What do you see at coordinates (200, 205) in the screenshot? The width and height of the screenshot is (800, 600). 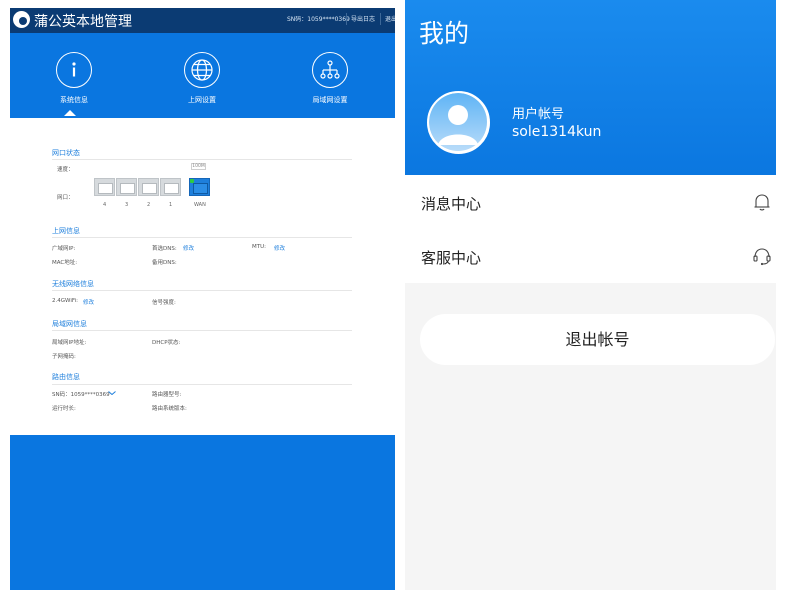 I see `wan-label: WAN` at bounding box center [200, 205].